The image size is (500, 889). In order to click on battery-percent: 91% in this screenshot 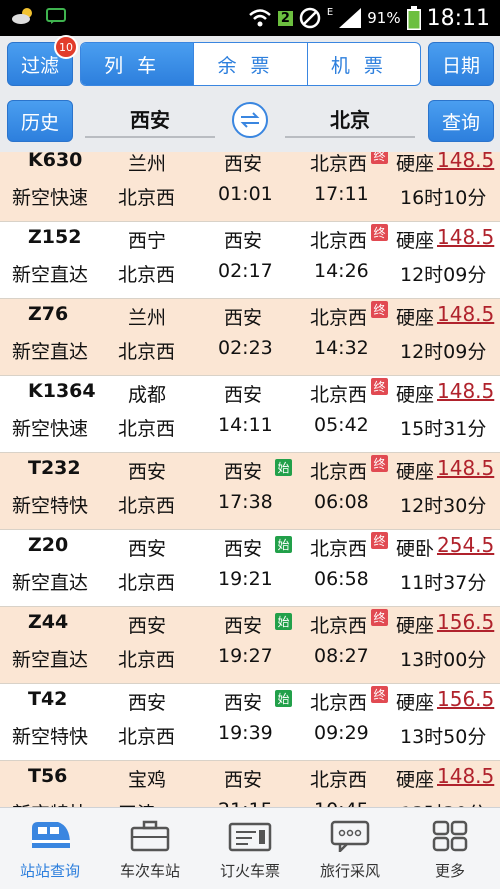, I will do `click(384, 18)`.